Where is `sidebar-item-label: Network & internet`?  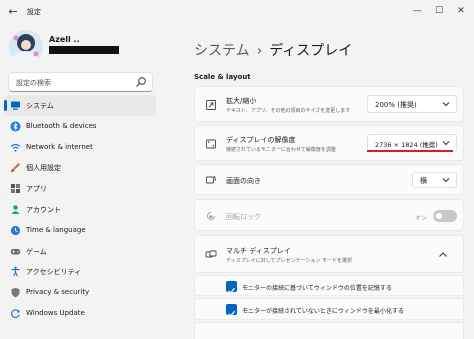 sidebar-item-label: Network & internet is located at coordinates (59, 146).